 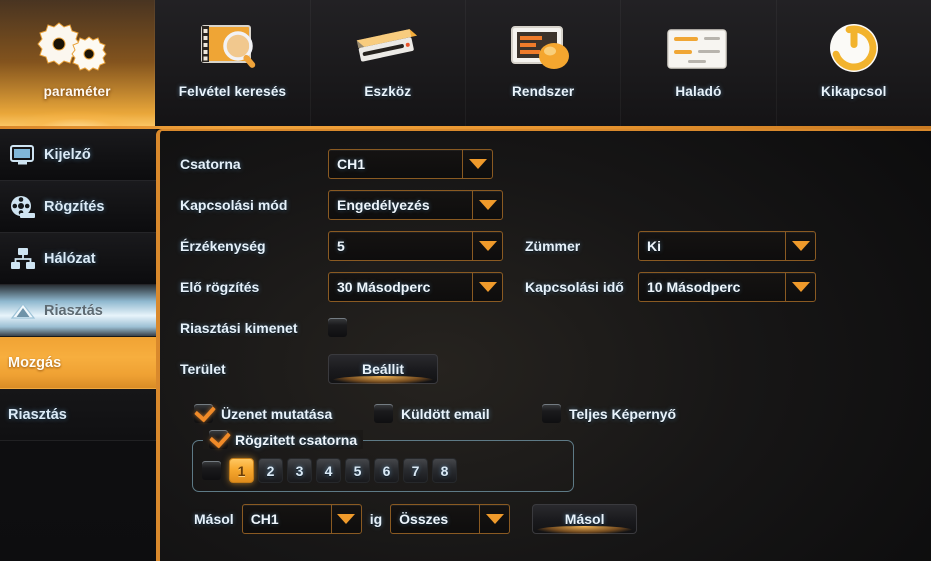 I want to click on send-email-option: Küldött email, so click(x=458, y=413).